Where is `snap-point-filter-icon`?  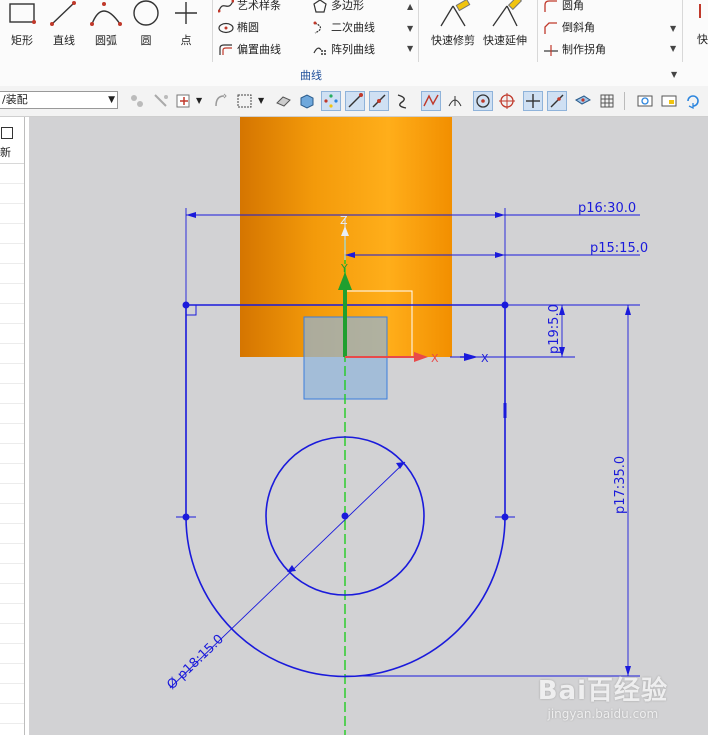 snap-point-filter-icon is located at coordinates (184, 101).